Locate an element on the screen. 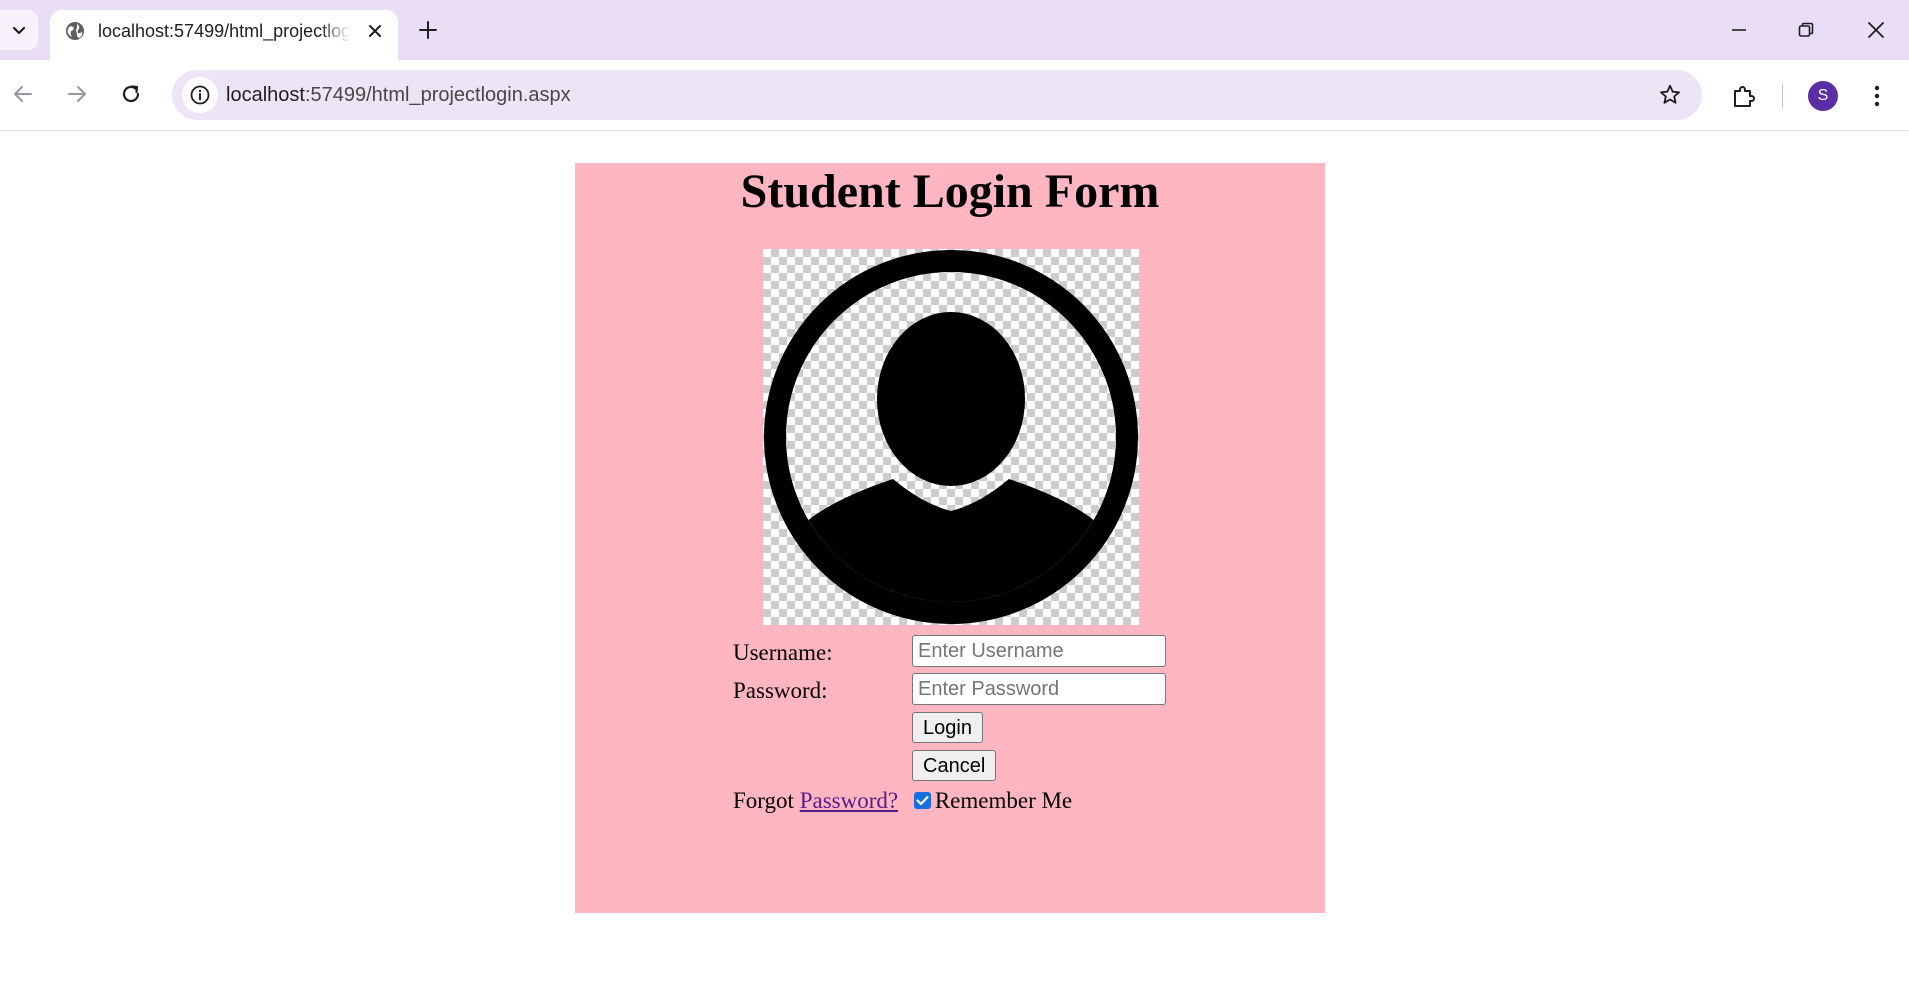  chevron-down-icon is located at coordinates (19, 30).